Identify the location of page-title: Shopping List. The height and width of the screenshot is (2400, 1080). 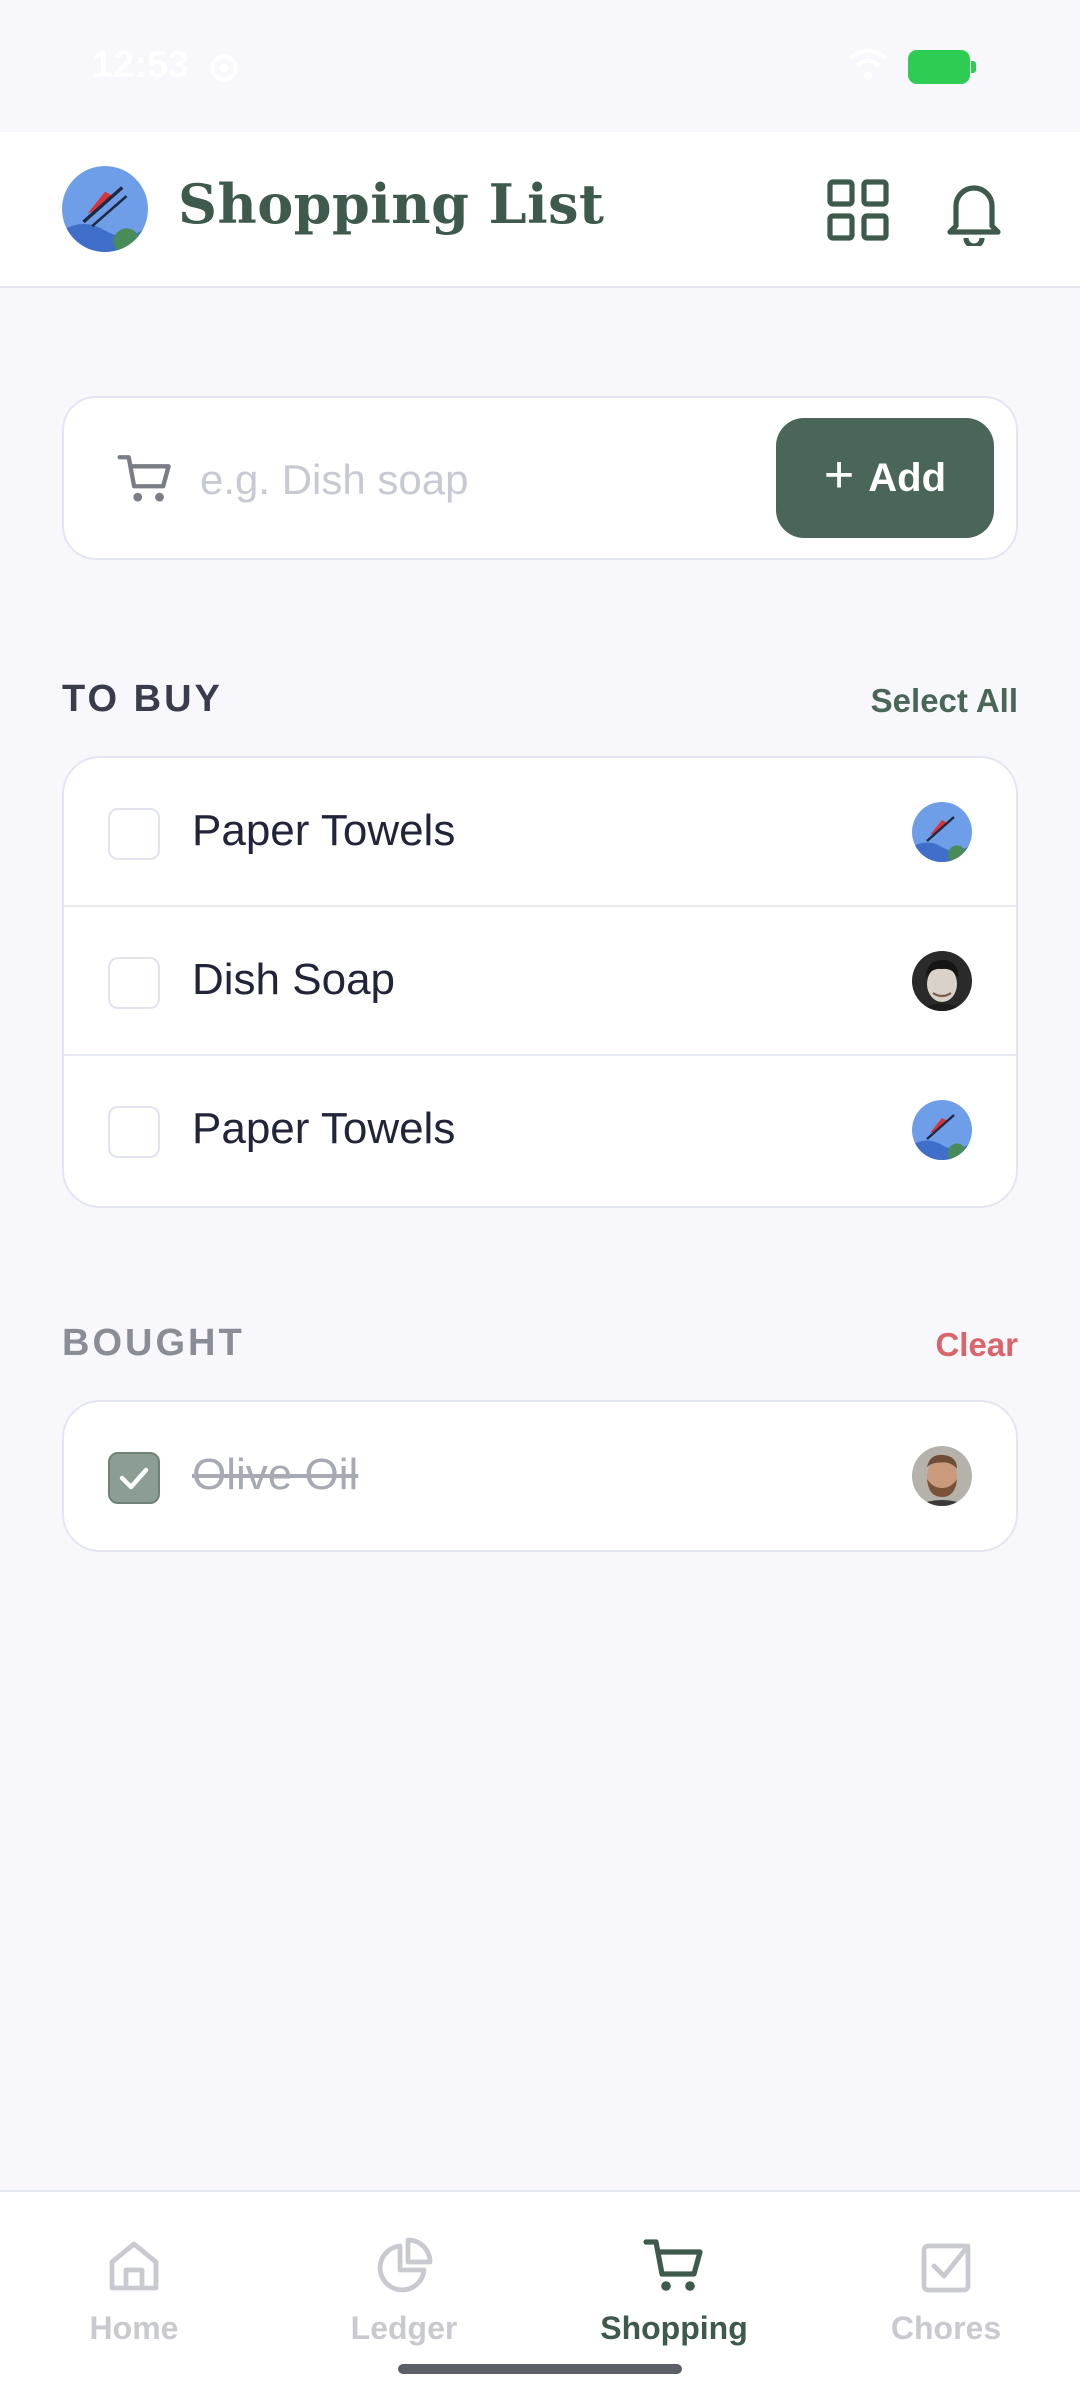
(391, 204).